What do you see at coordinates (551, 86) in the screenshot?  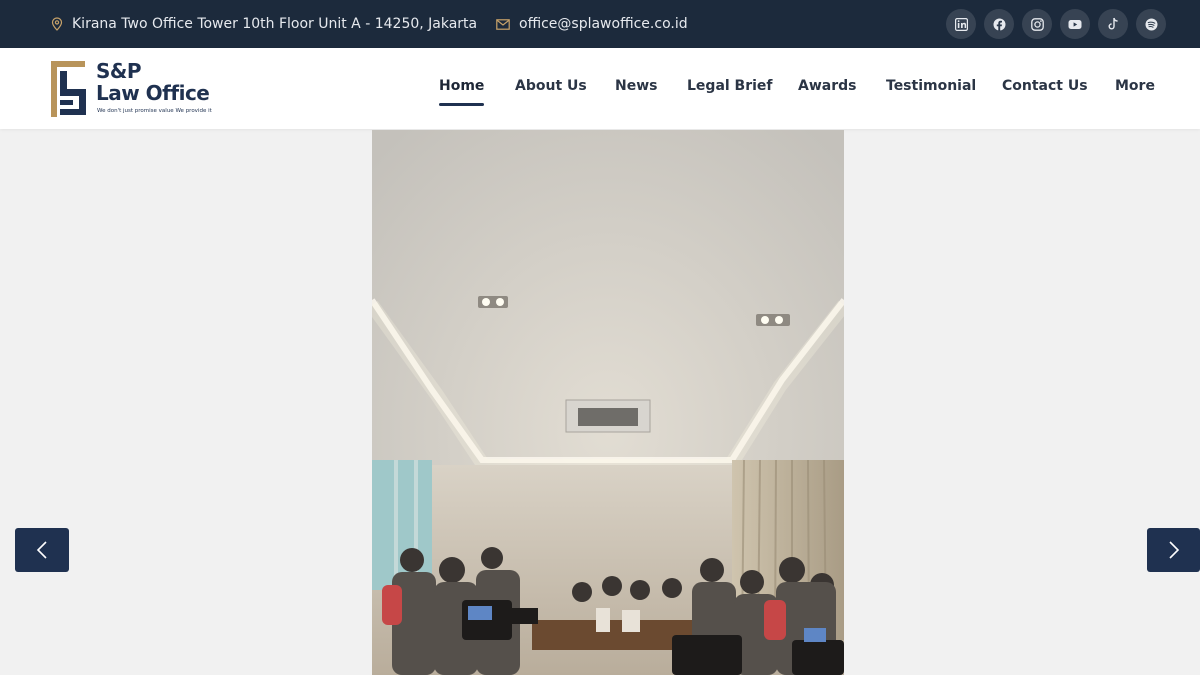 I see `nav-about: About Us` at bounding box center [551, 86].